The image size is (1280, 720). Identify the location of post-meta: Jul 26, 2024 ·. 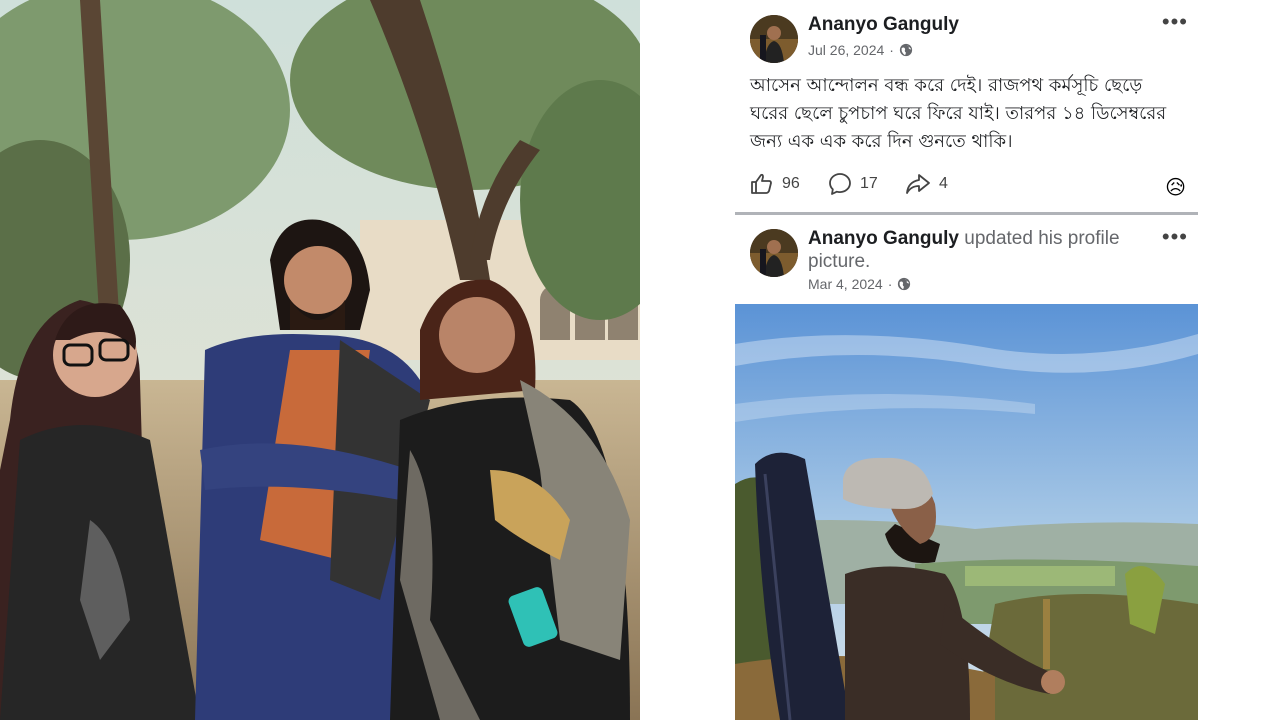
(860, 50).